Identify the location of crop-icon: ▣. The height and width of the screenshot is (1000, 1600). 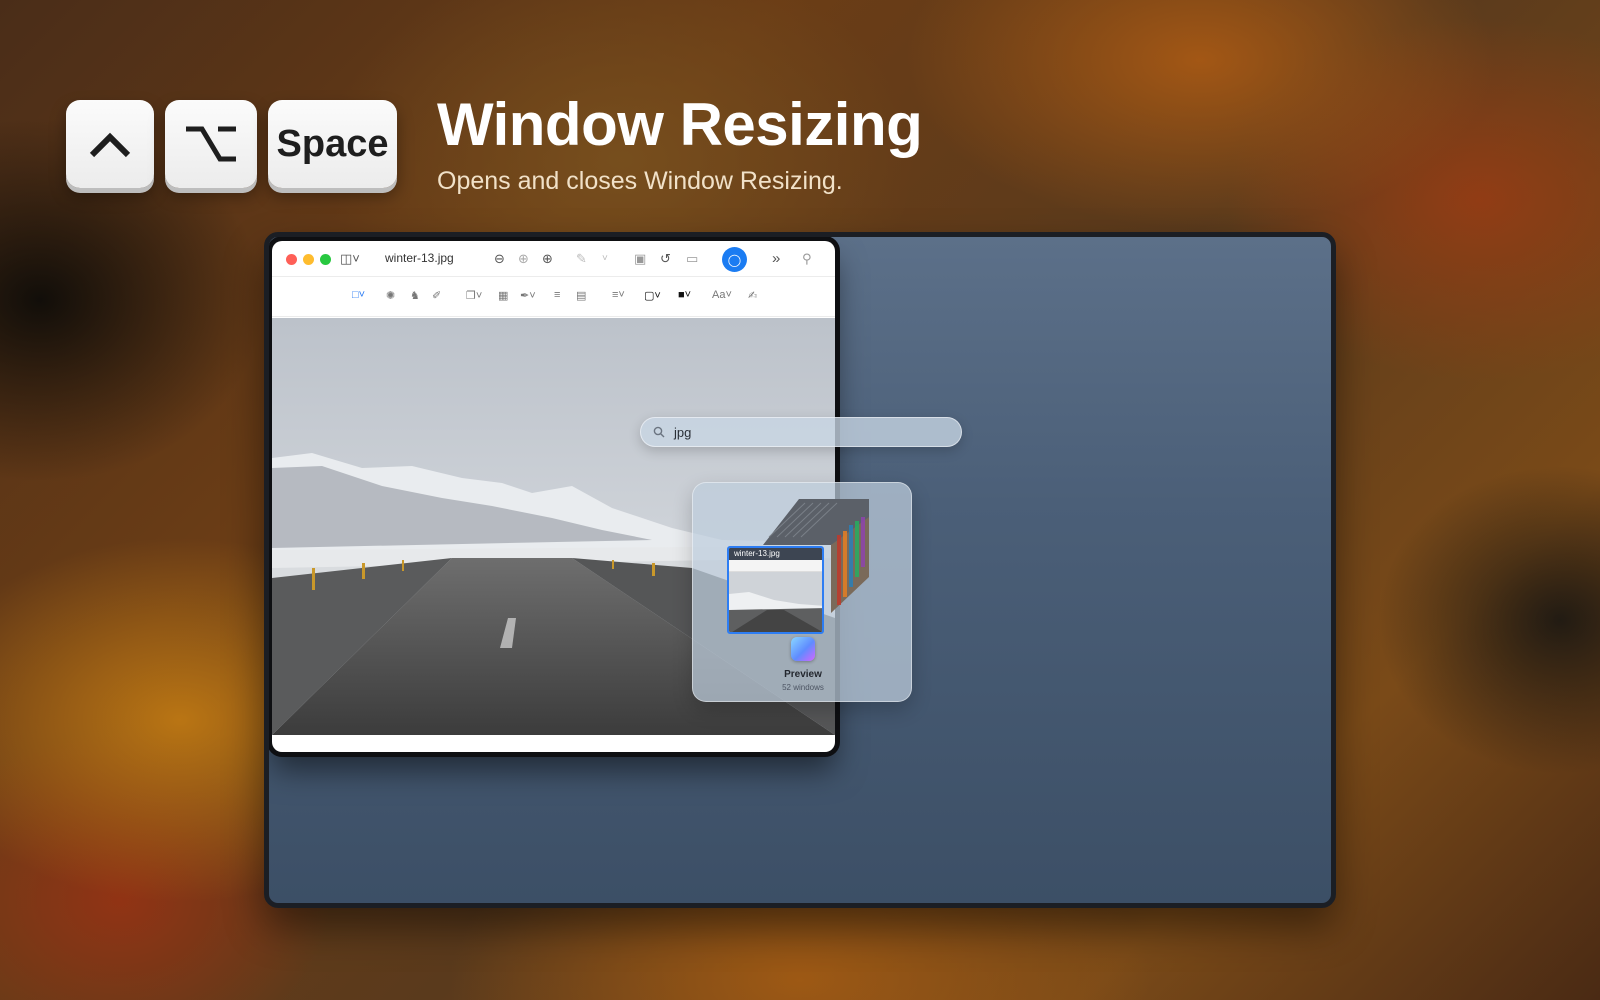
(640, 259).